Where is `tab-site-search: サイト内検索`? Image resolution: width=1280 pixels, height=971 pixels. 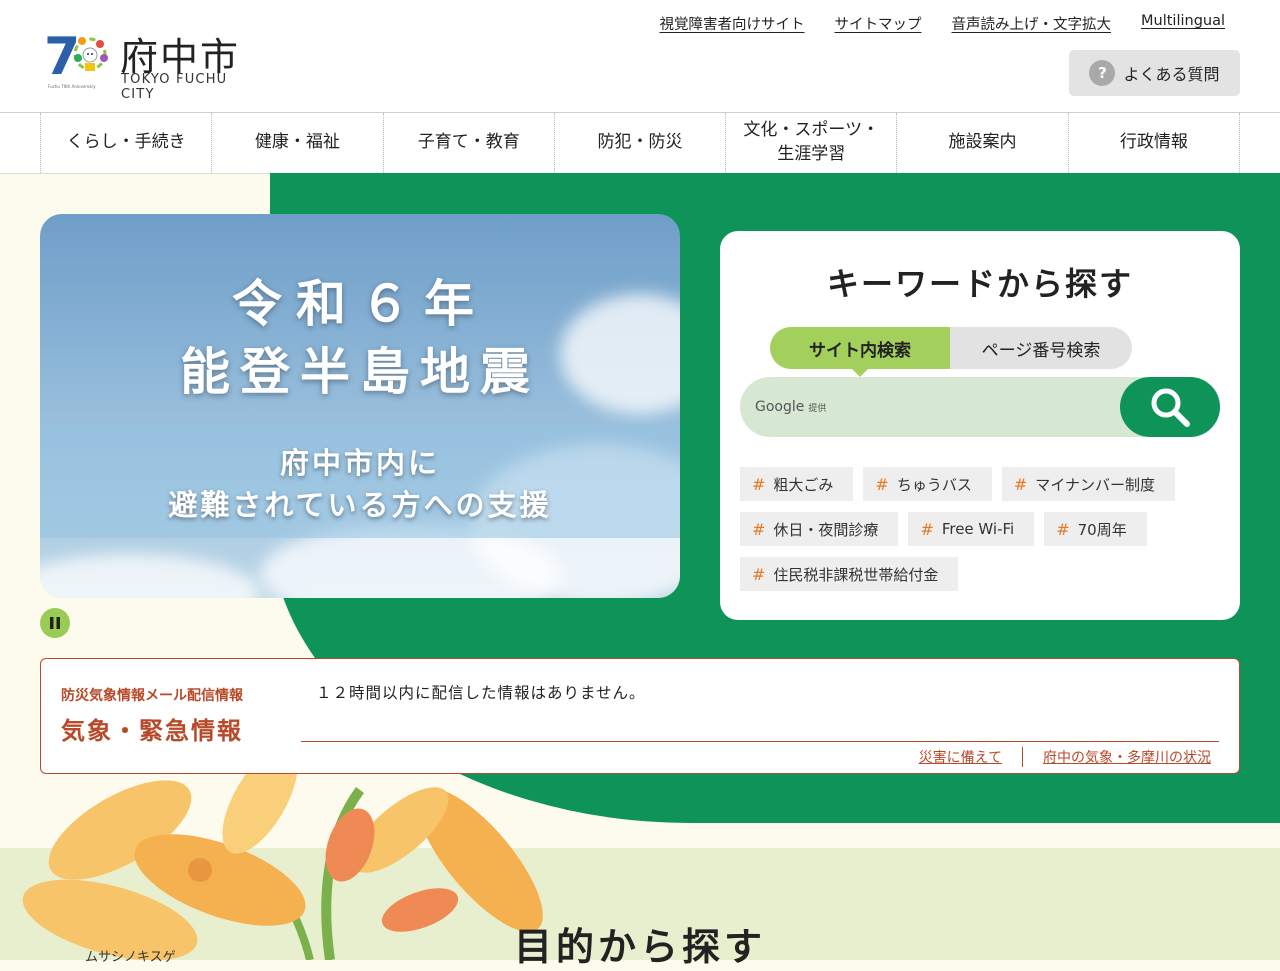 tab-site-search: サイト内検索 is located at coordinates (860, 352).